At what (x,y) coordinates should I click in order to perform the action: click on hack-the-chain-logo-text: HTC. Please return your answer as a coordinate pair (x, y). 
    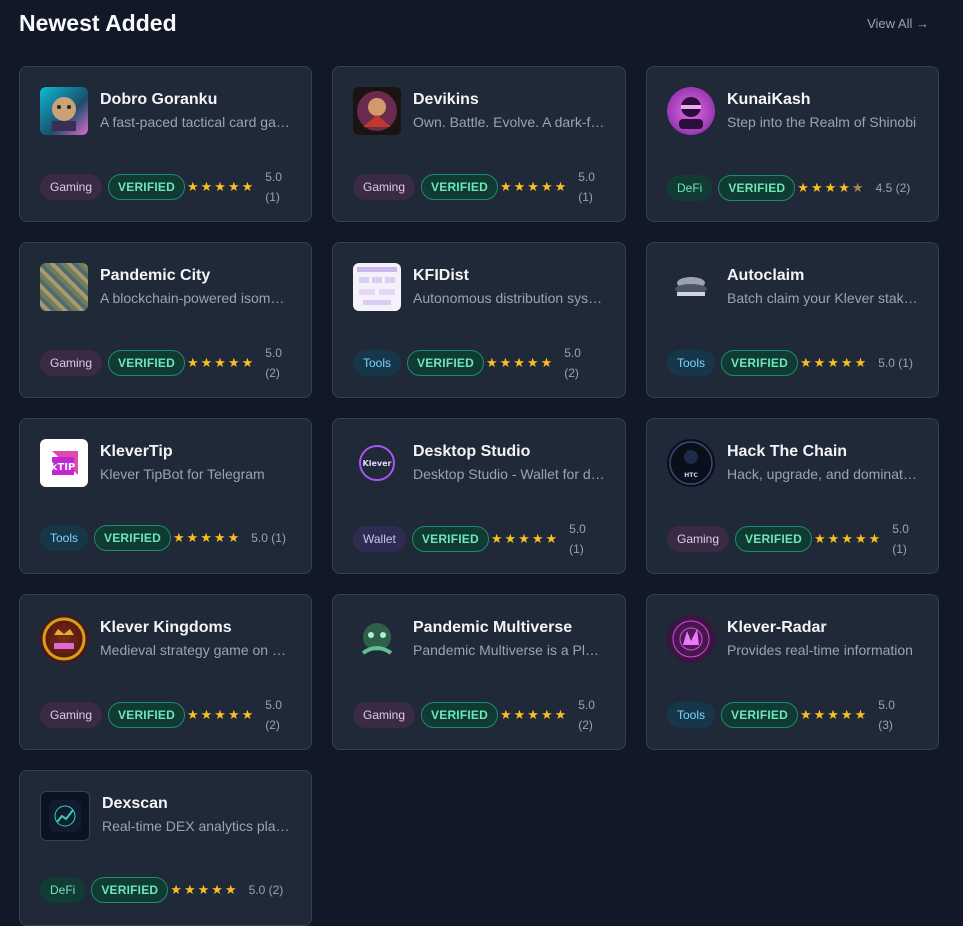
    Looking at the image, I should click on (691, 475).